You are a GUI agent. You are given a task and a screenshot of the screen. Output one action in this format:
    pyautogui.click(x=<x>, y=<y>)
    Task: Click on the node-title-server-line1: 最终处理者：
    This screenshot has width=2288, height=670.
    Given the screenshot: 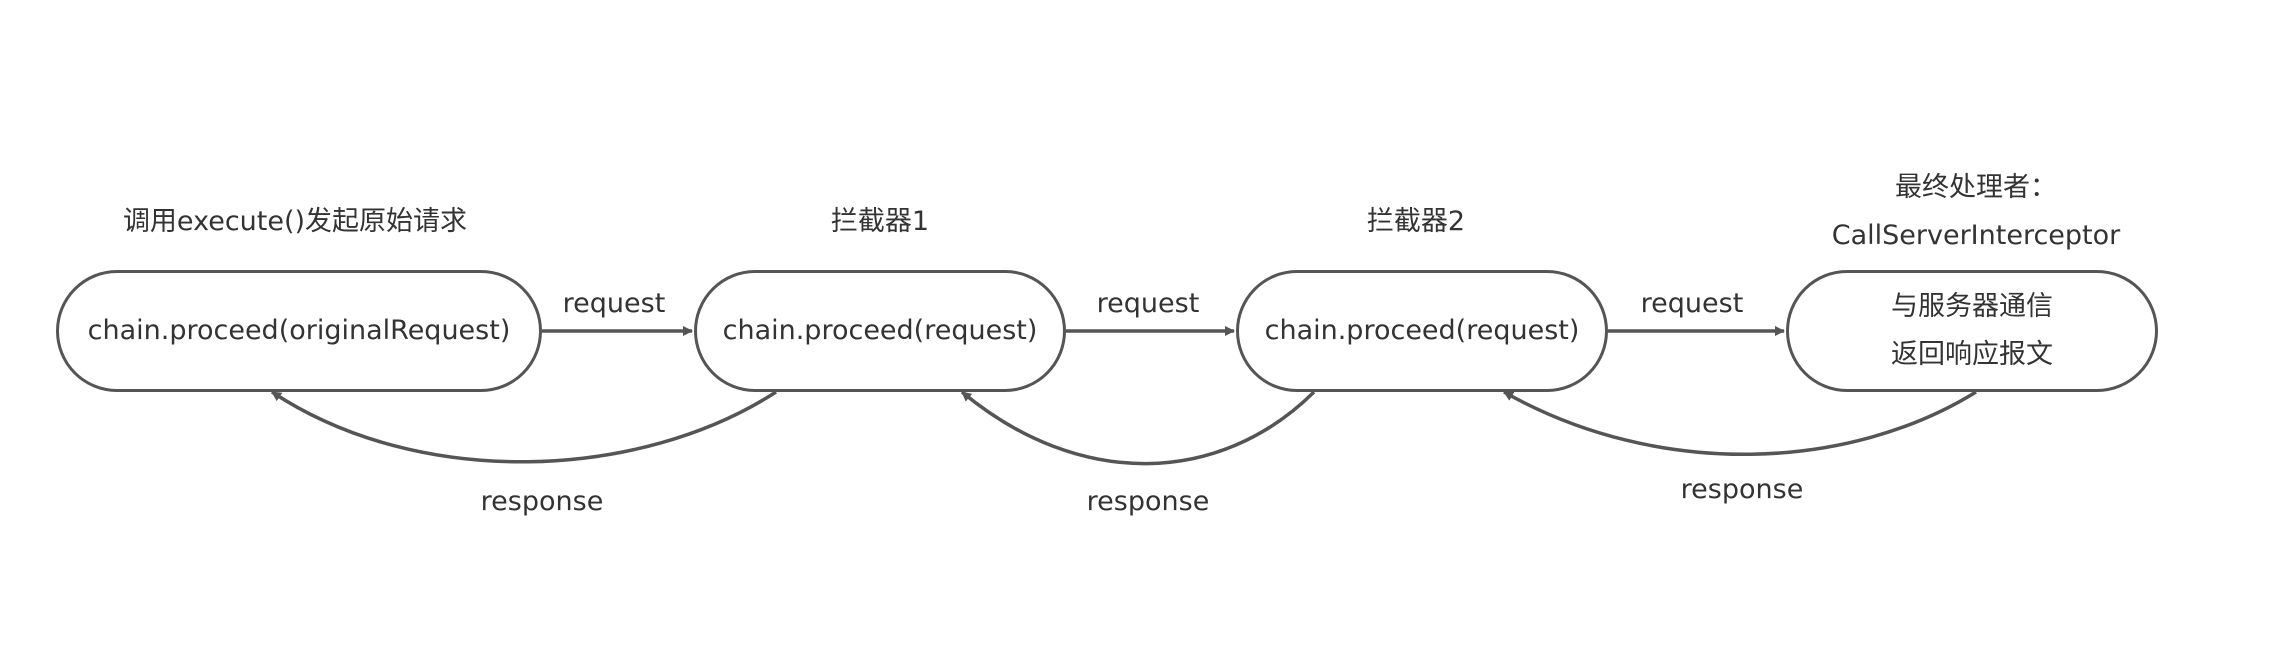 What is the action you would take?
    pyautogui.click(x=1976, y=187)
    